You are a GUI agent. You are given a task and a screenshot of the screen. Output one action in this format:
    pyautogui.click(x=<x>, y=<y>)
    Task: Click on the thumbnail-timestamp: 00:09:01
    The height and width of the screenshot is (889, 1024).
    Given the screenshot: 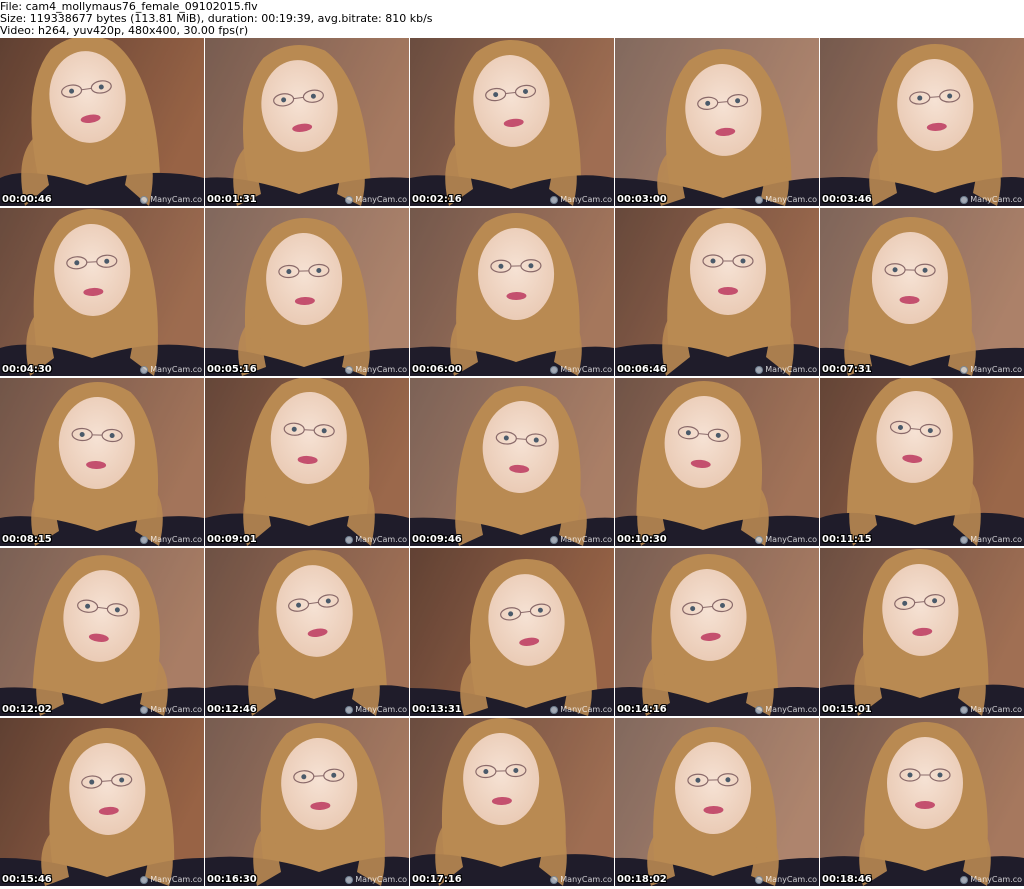 What is the action you would take?
    pyautogui.click(x=232, y=539)
    